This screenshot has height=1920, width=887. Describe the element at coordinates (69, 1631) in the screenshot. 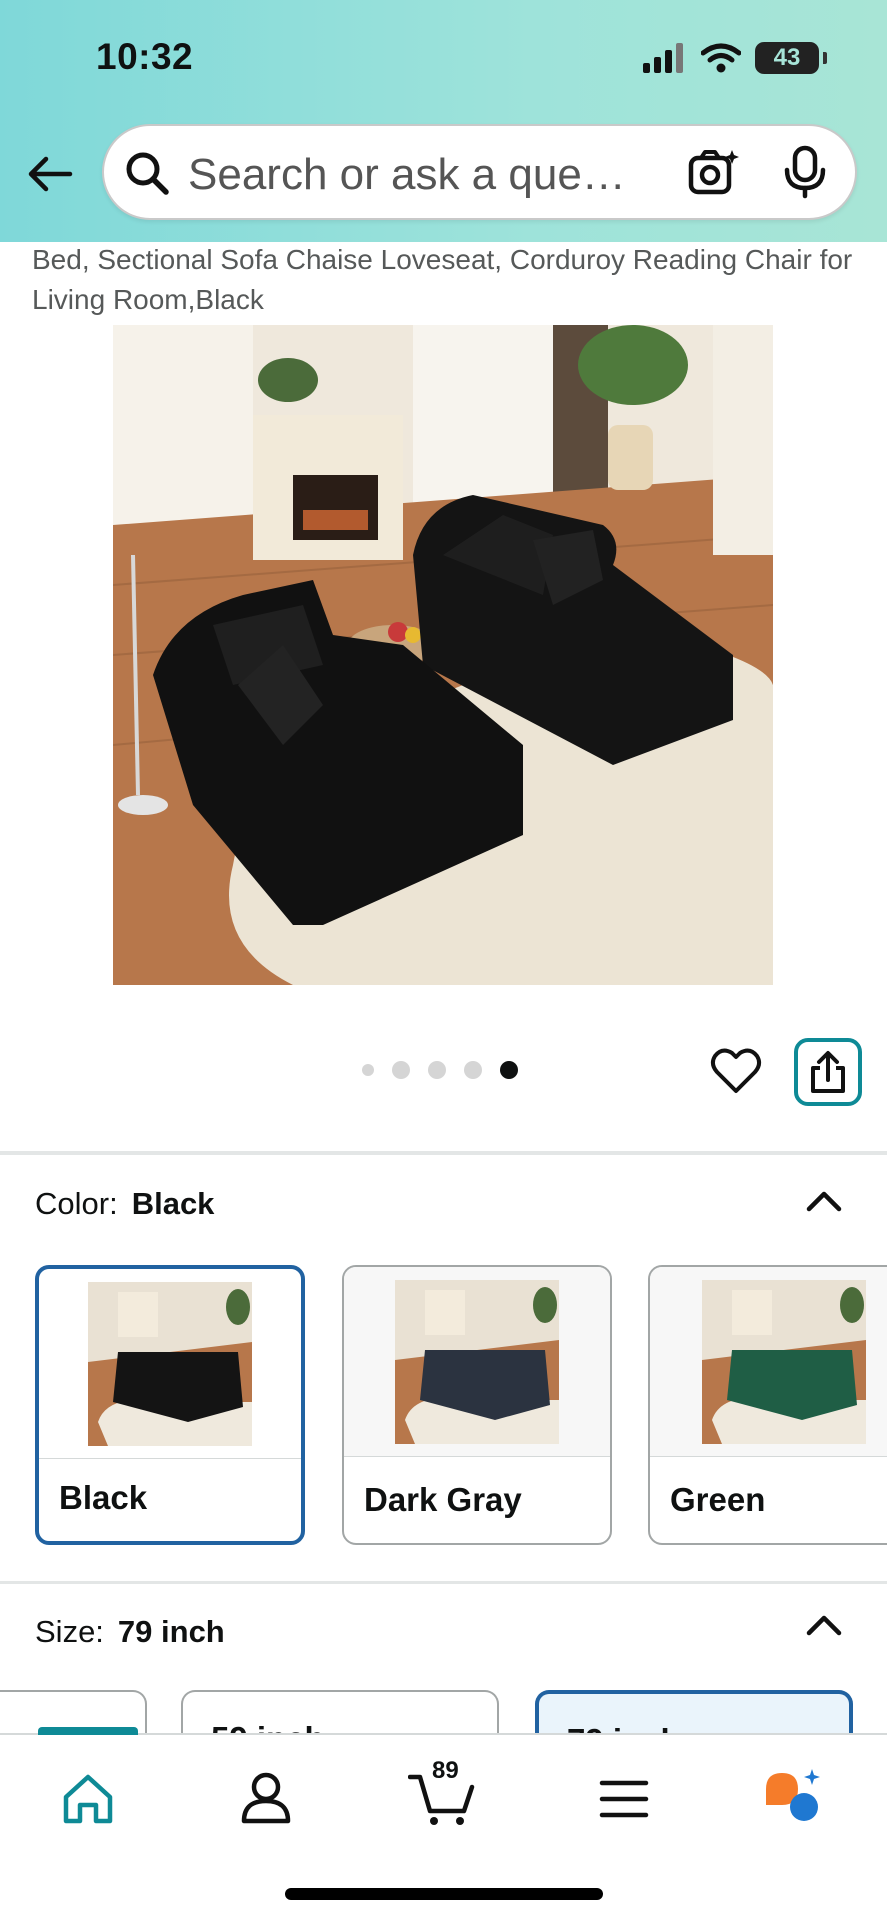

I see `size-label-text: Size:` at that location.